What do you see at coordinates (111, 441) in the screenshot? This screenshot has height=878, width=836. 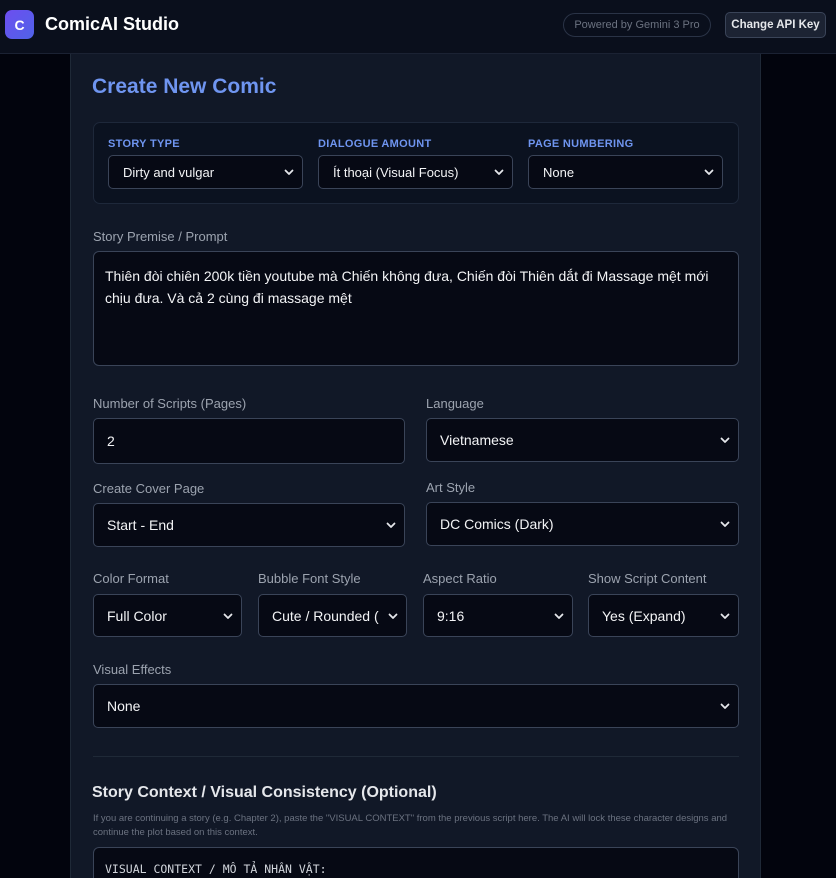 I see `num-scripts-value: 2` at bounding box center [111, 441].